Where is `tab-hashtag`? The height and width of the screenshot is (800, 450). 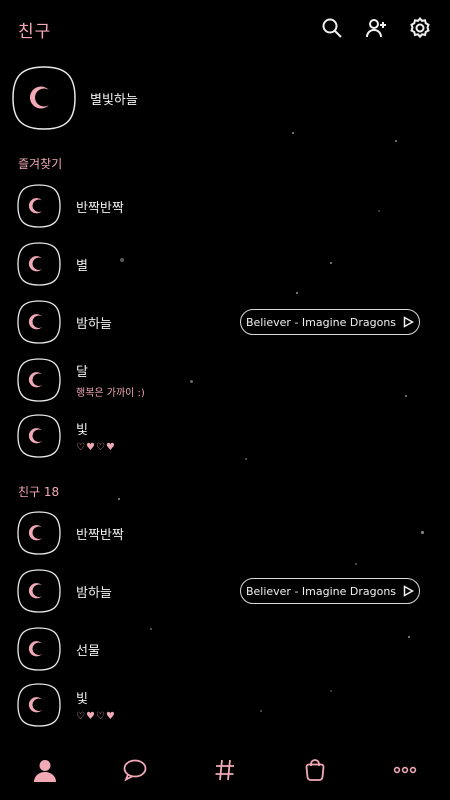
tab-hashtag is located at coordinates (225, 770).